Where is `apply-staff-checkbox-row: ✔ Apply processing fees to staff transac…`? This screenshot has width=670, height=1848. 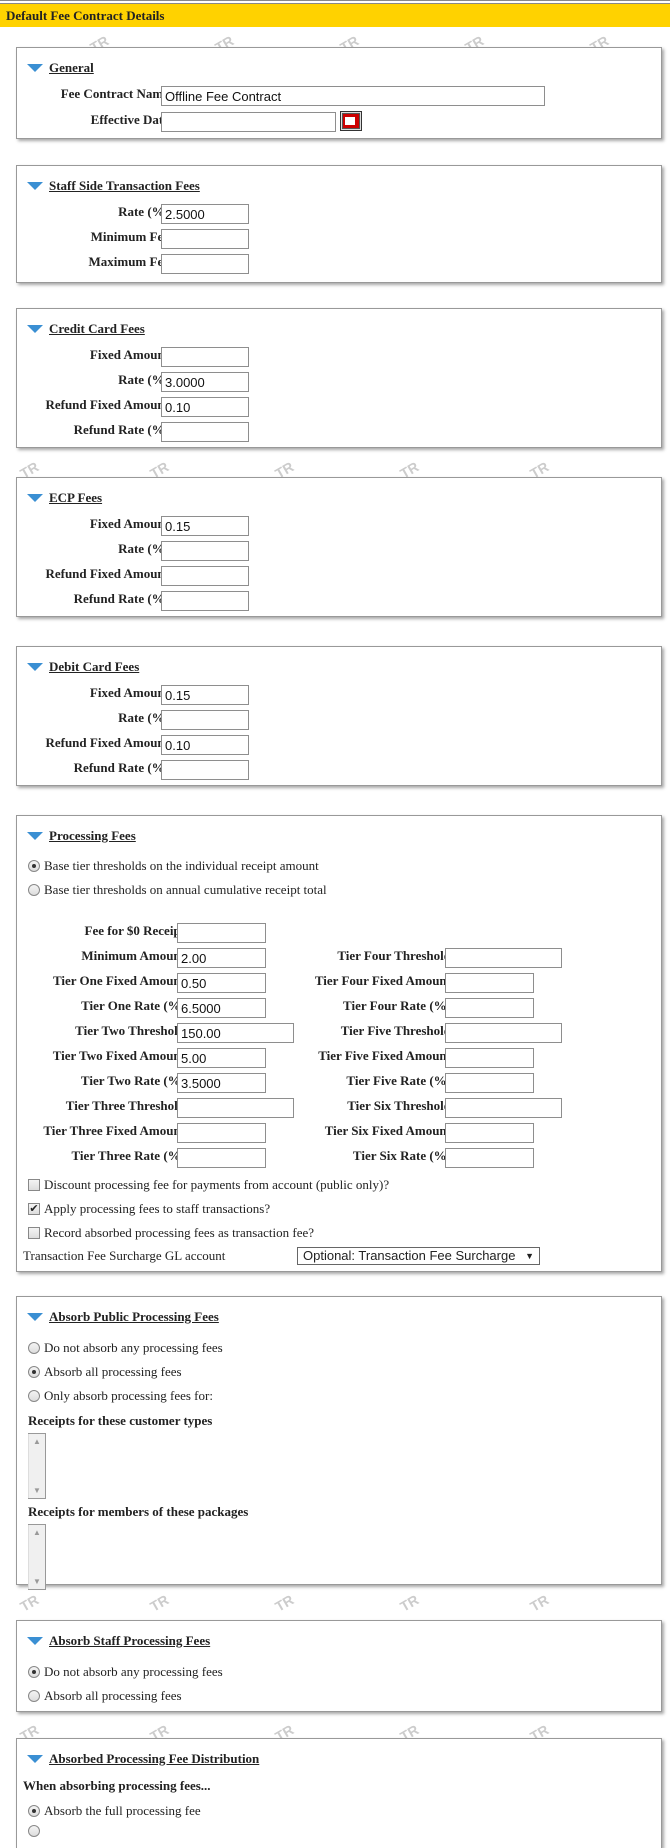 apply-staff-checkbox-row: ✔ Apply processing fees to staff transac… is located at coordinates (149, 1209).